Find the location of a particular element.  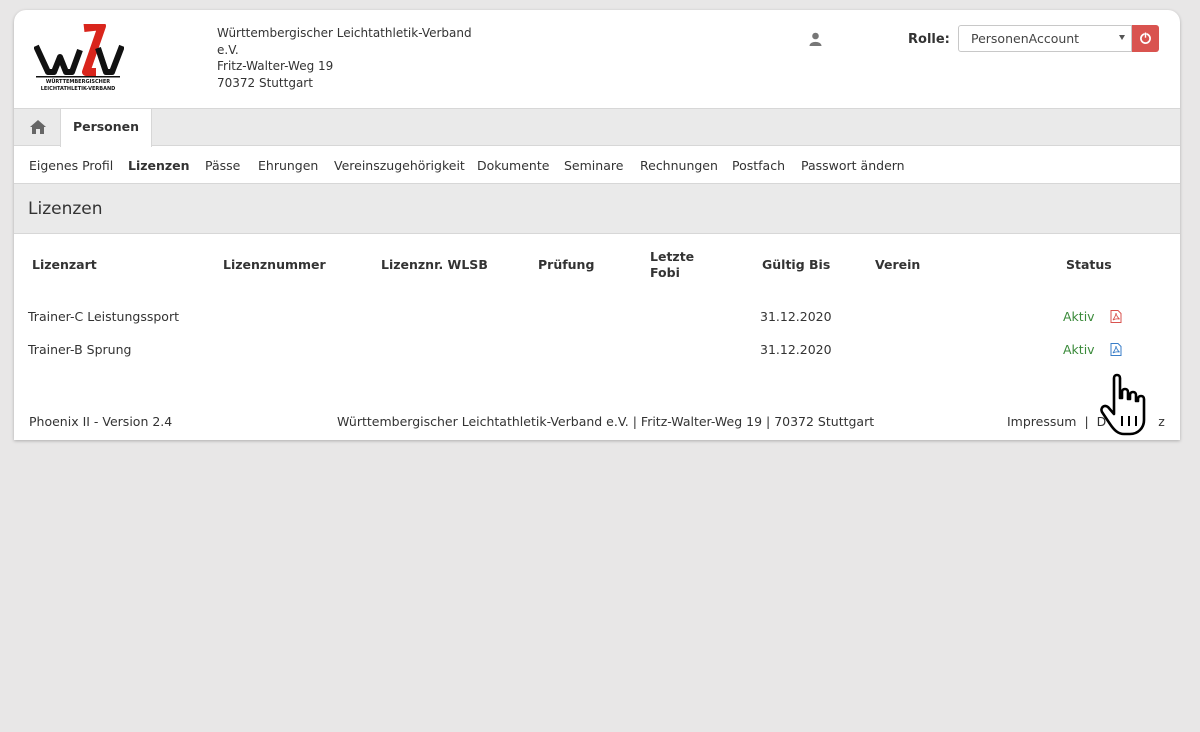

page-heading: Lizenzen is located at coordinates (597, 209).